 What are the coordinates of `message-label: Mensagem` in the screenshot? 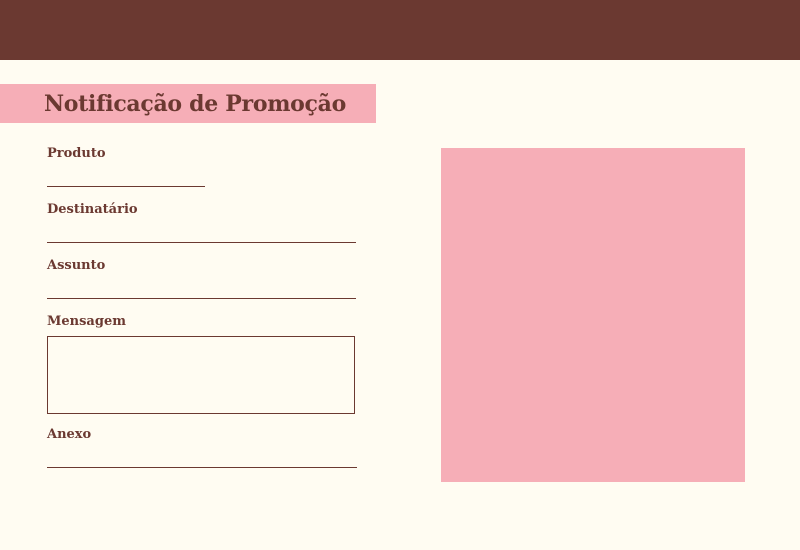 It's located at (86, 321).